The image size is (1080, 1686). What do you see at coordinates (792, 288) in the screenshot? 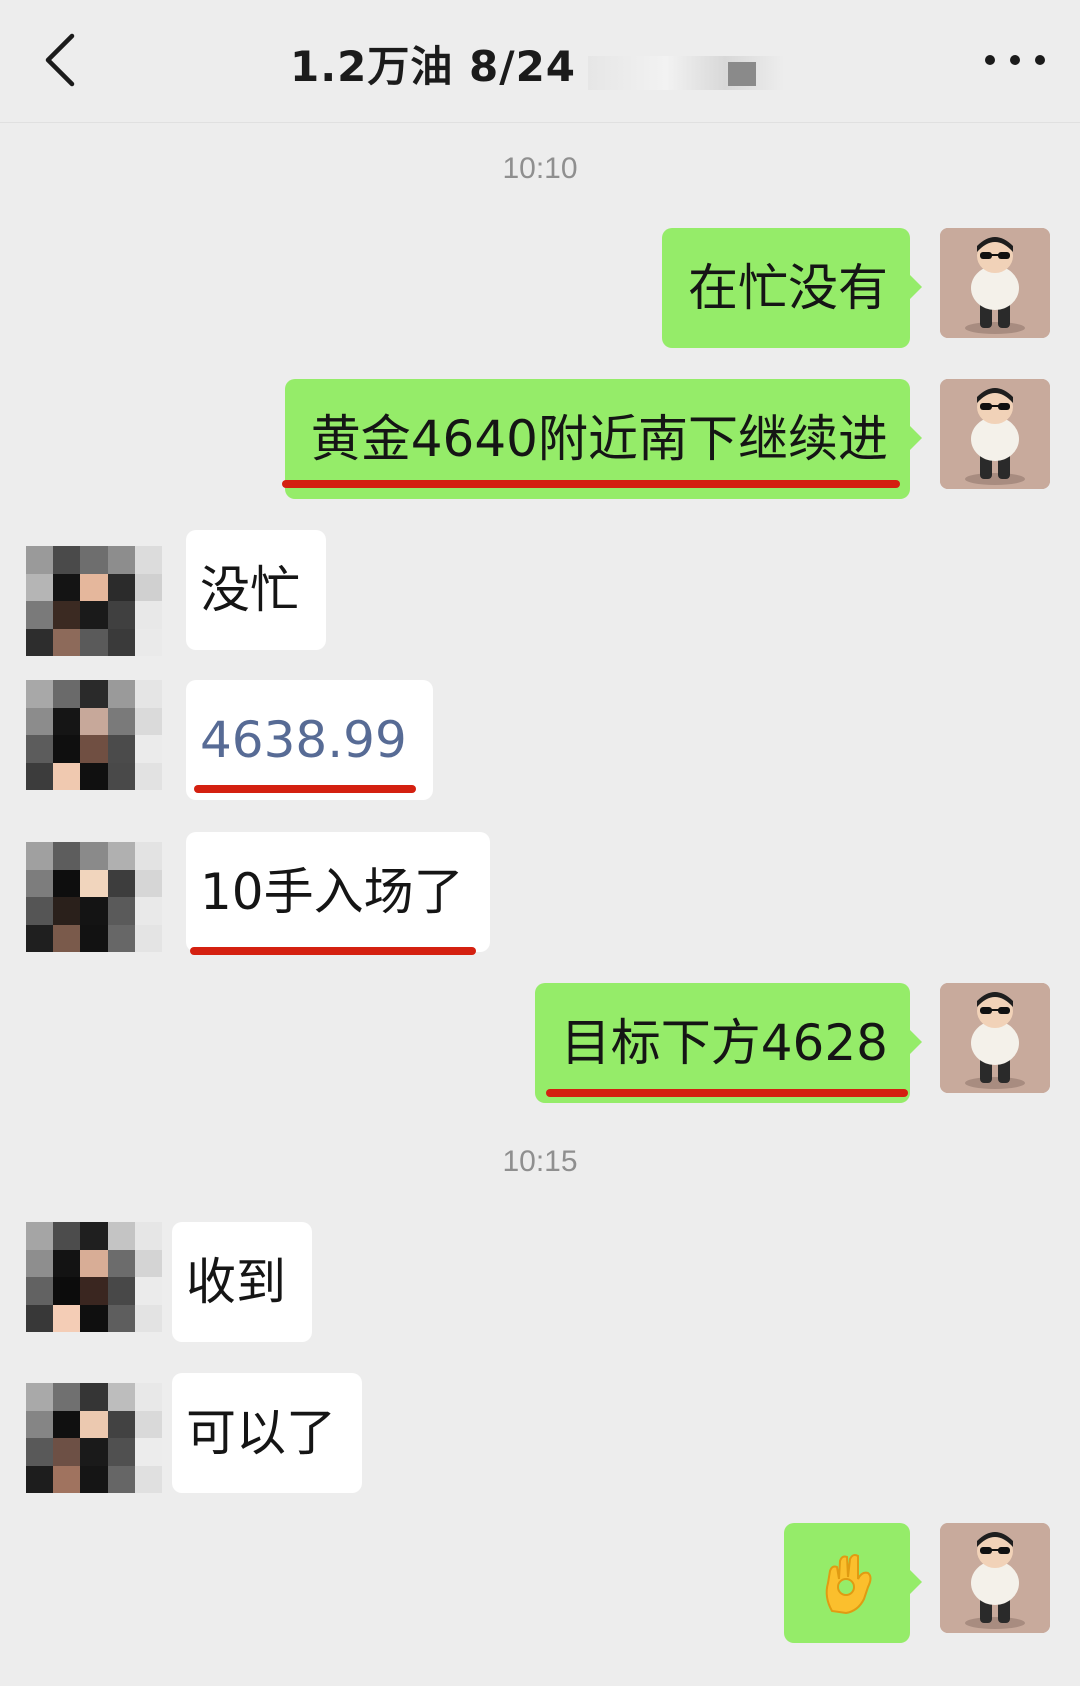
I see `message-bubble-self: 在忙没有` at bounding box center [792, 288].